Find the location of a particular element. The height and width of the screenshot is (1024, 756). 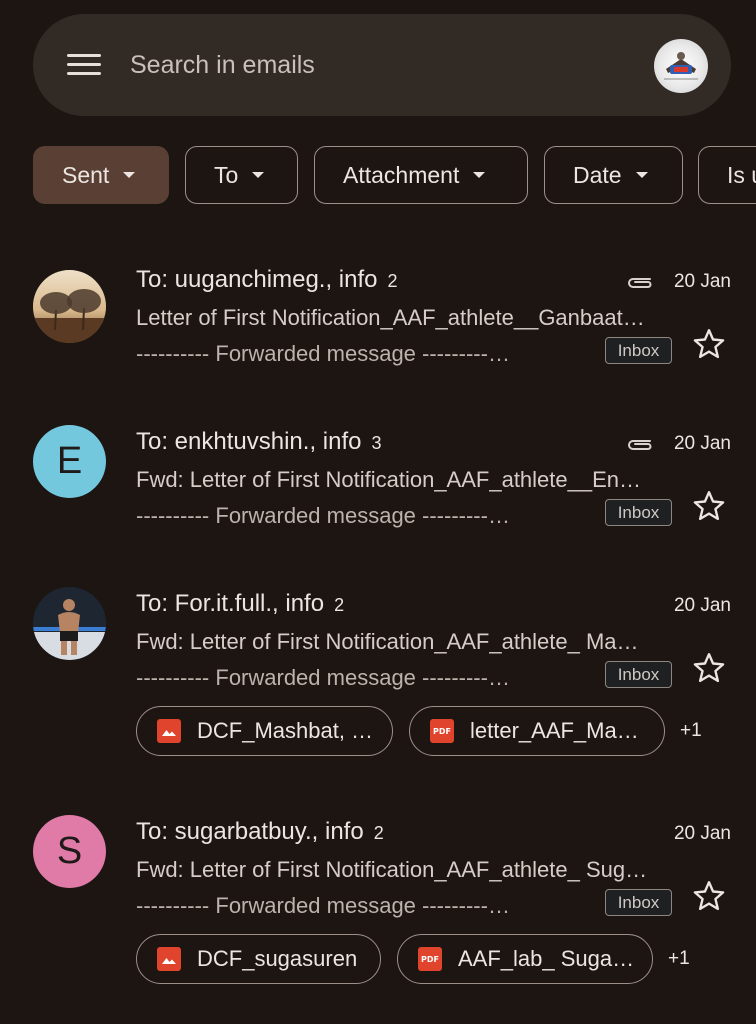

chip-label: Is u is located at coordinates (741, 174).